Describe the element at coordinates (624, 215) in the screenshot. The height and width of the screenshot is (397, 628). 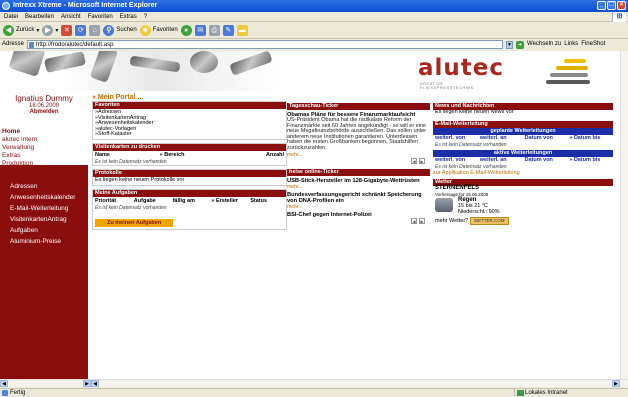
I see `vertical-scrollbar` at that location.